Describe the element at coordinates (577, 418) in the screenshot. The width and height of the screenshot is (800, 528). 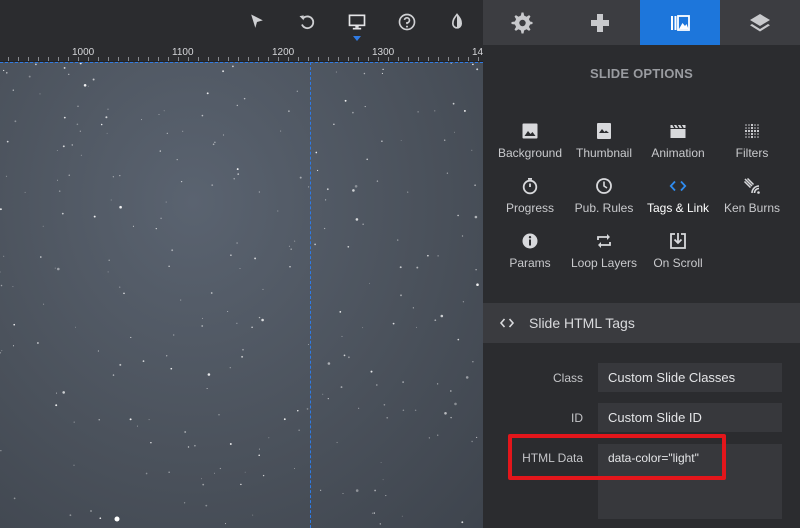
I see `id-label: ID` at that location.